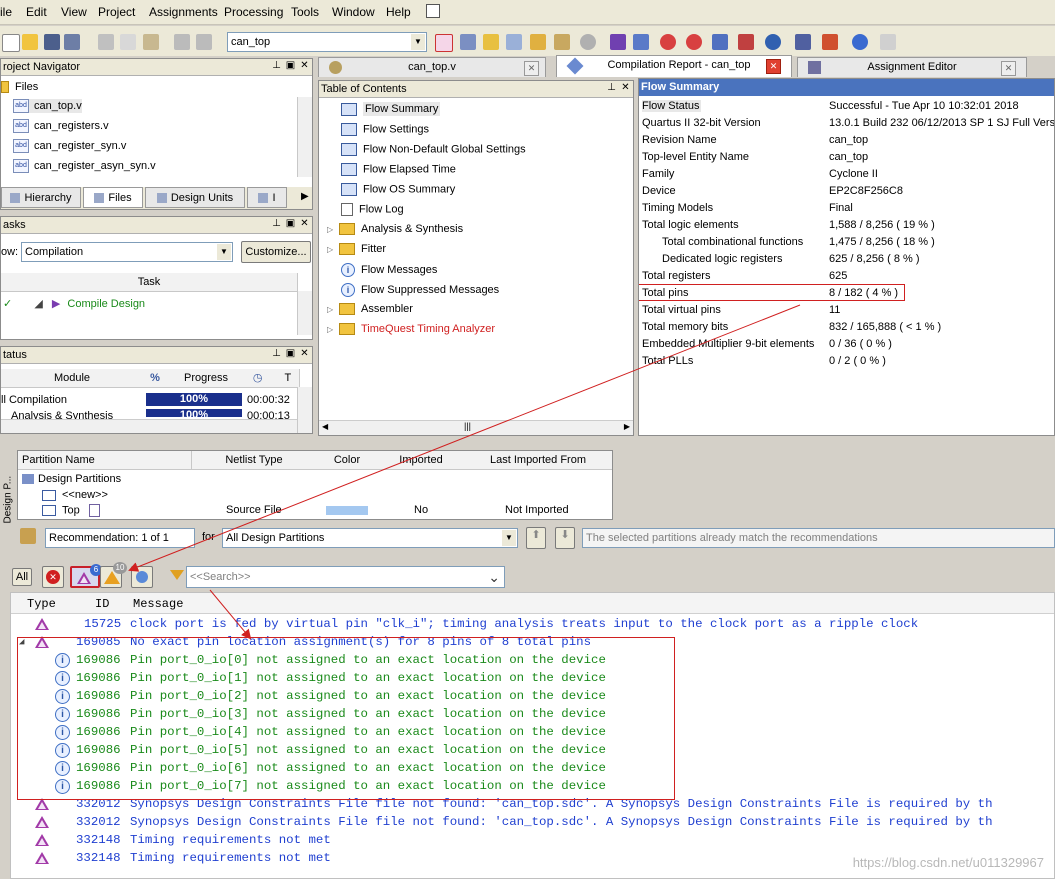  I want to click on navigator-tab-i: I, so click(267, 197).